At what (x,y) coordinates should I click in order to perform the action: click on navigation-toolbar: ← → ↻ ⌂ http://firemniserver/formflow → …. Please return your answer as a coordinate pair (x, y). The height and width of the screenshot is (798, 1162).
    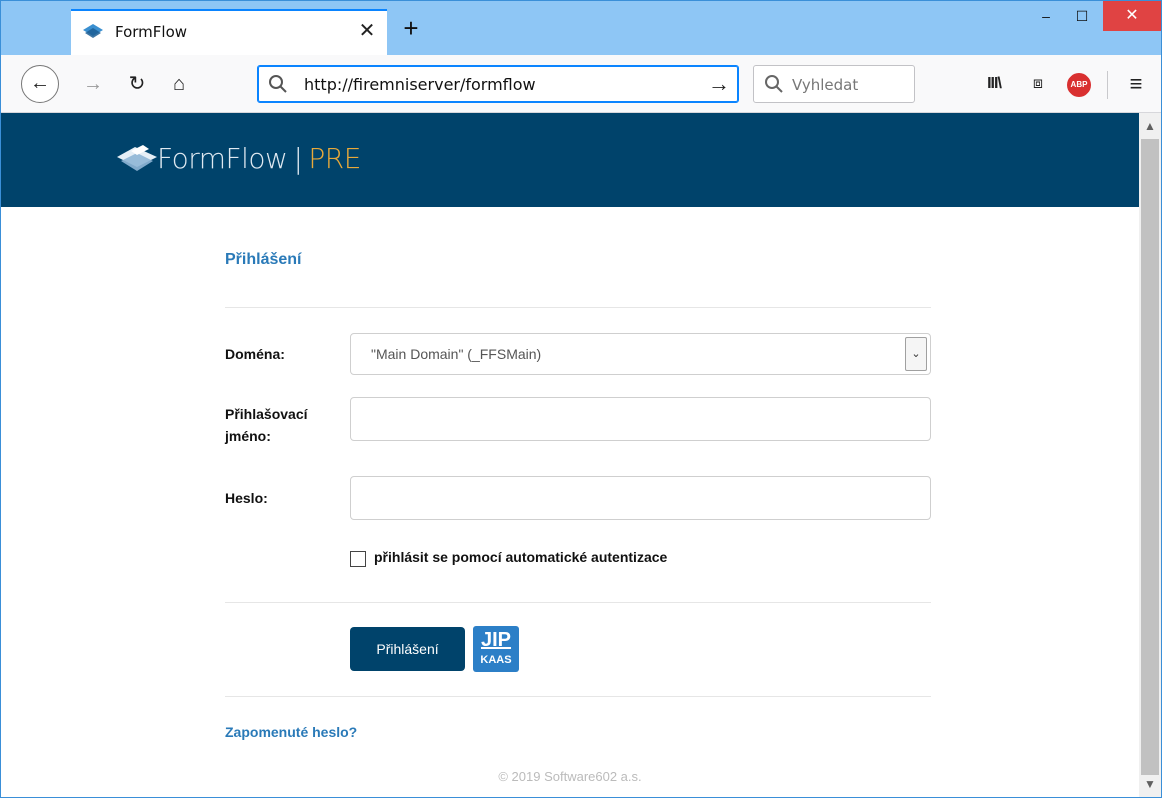
    Looking at the image, I should click on (581, 84).